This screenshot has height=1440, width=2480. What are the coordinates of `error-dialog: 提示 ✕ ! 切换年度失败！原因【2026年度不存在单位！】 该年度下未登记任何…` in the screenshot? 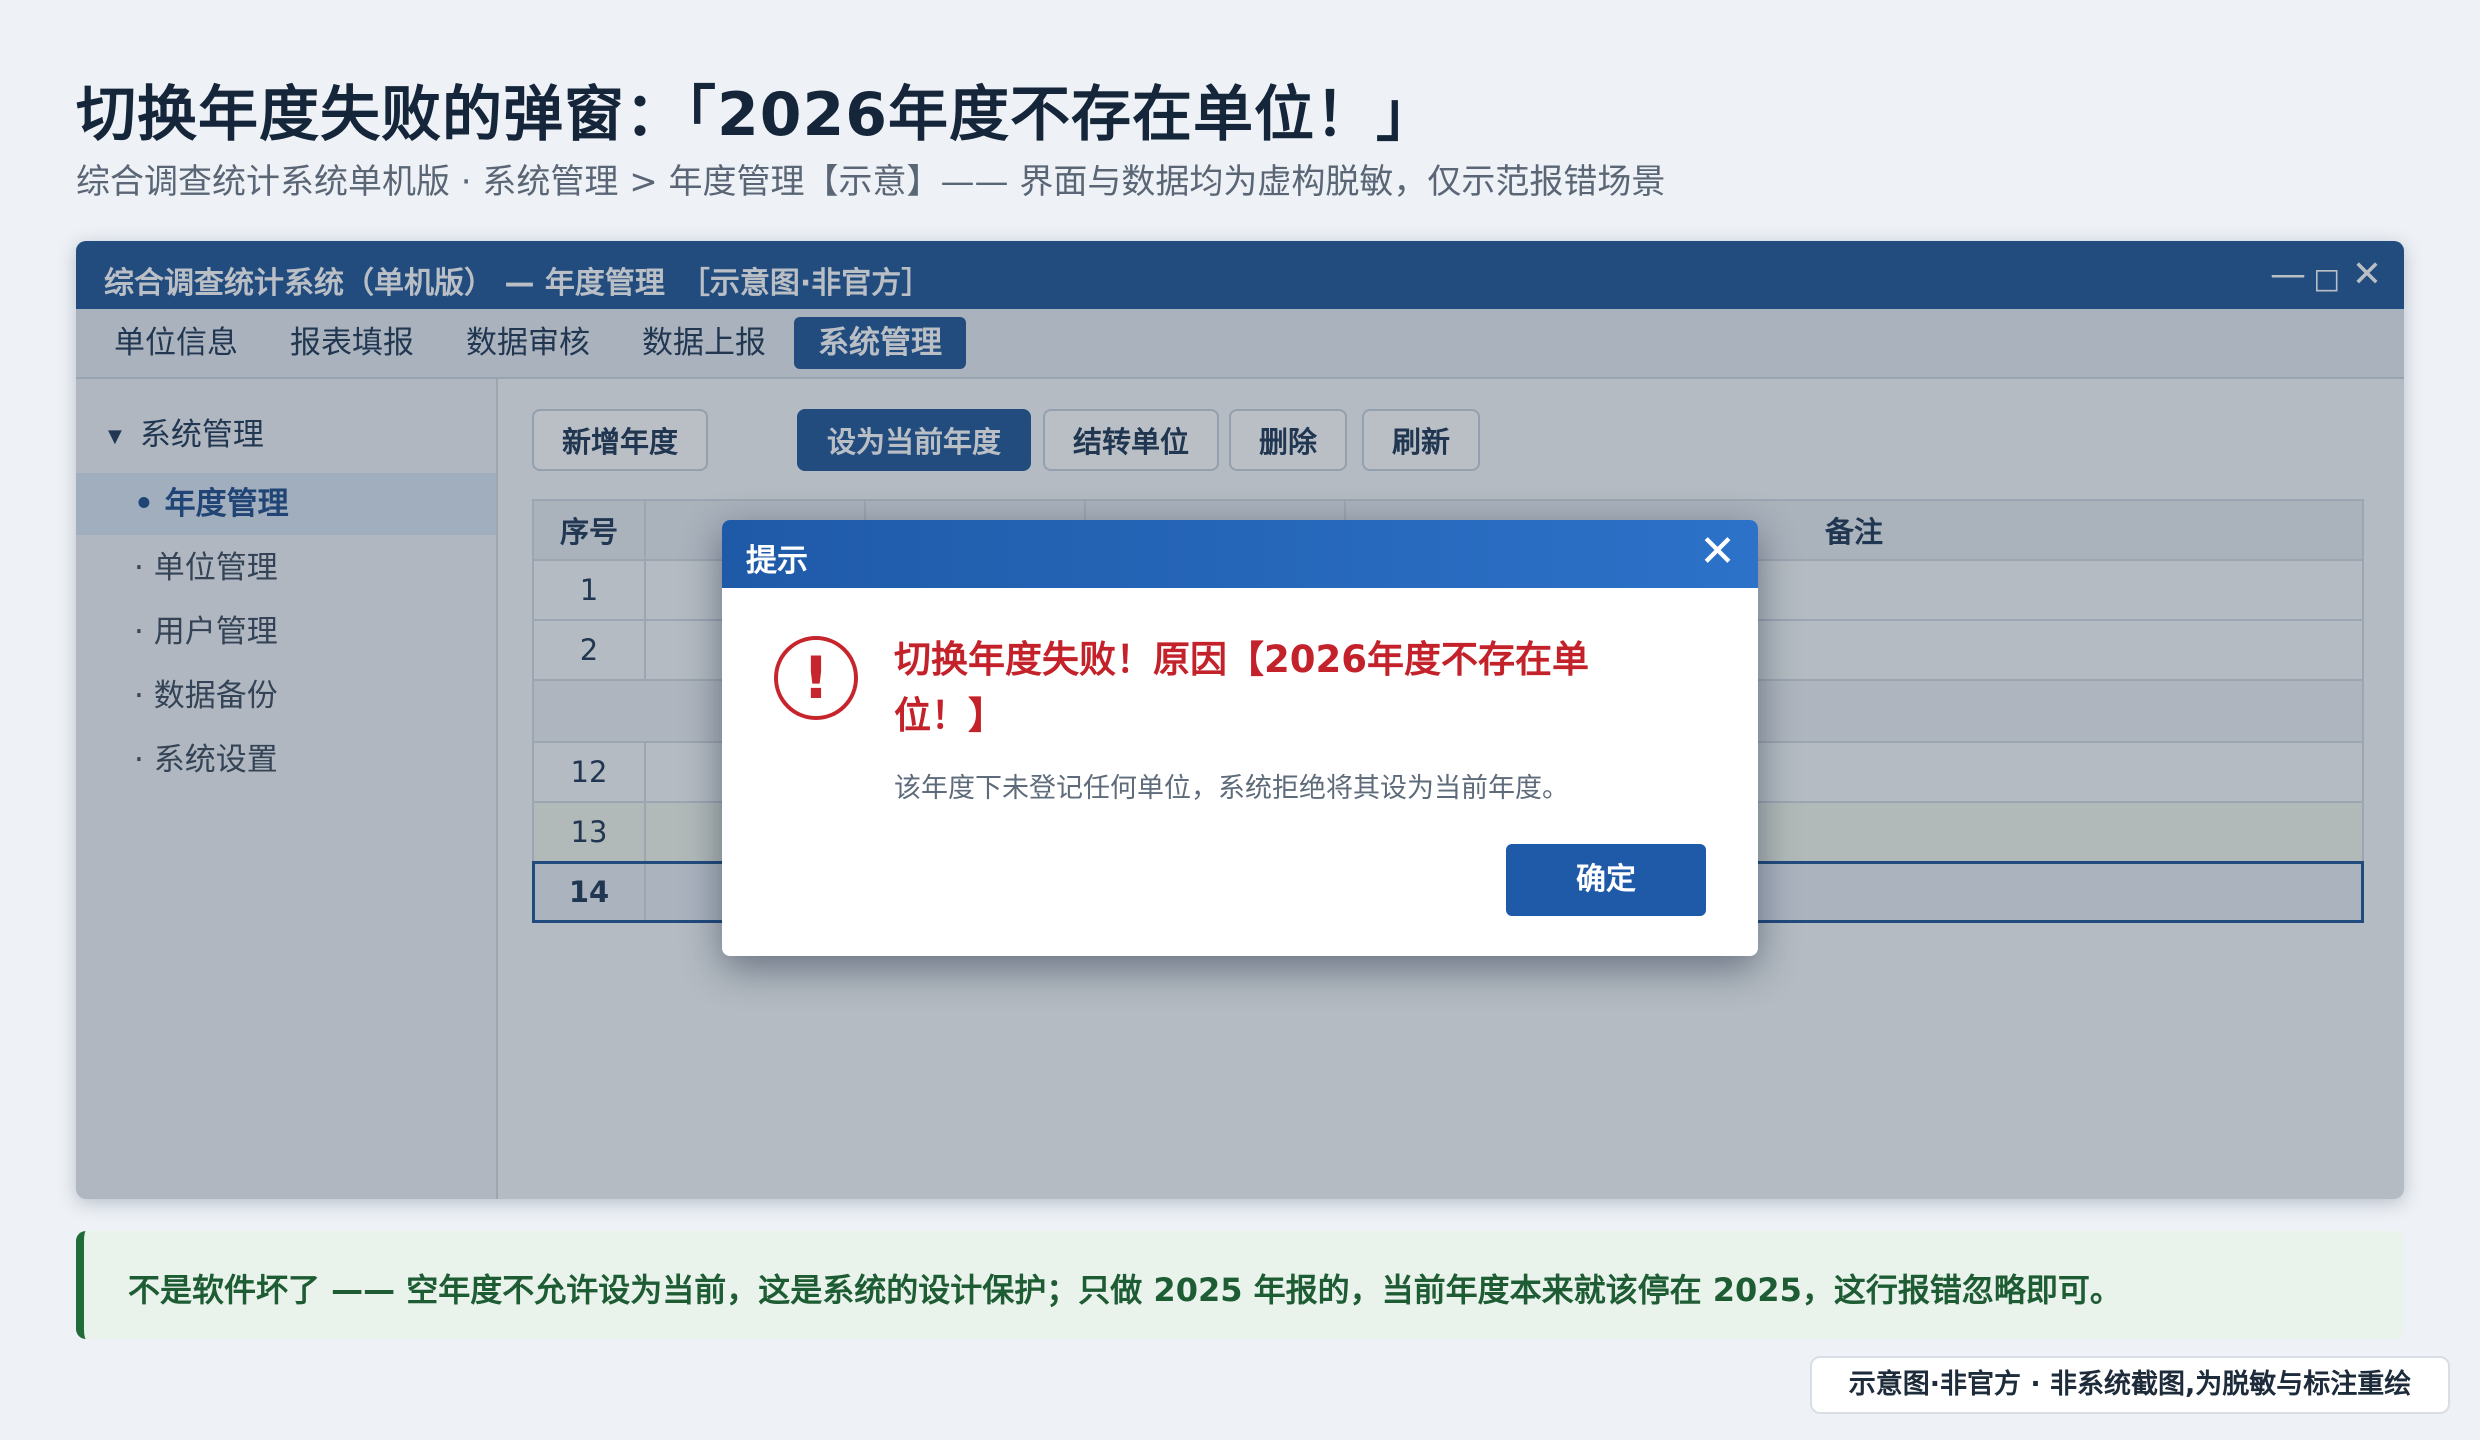 It's located at (1240, 738).